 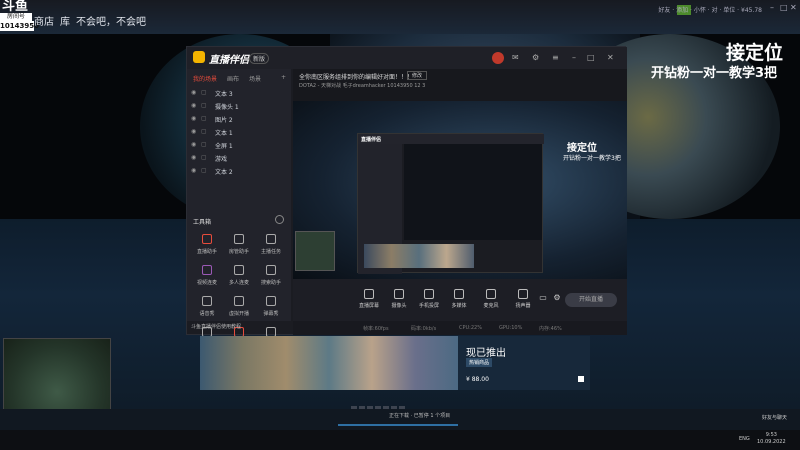 What do you see at coordinates (44, 20) in the screenshot?
I see `nav-store: 商店` at bounding box center [44, 20].